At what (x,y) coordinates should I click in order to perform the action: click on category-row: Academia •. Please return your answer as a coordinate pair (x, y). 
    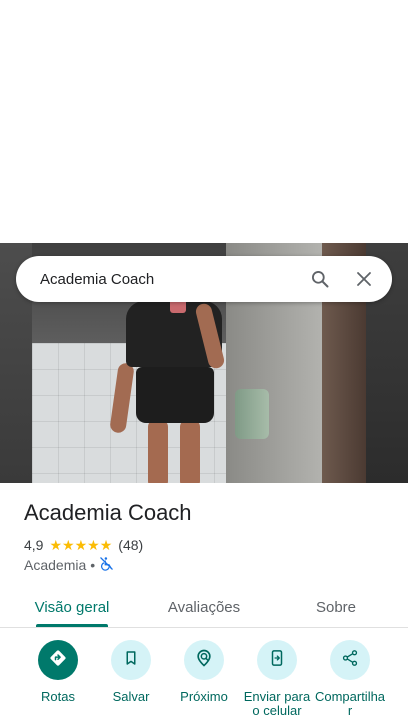
    Looking at the image, I should click on (69, 565).